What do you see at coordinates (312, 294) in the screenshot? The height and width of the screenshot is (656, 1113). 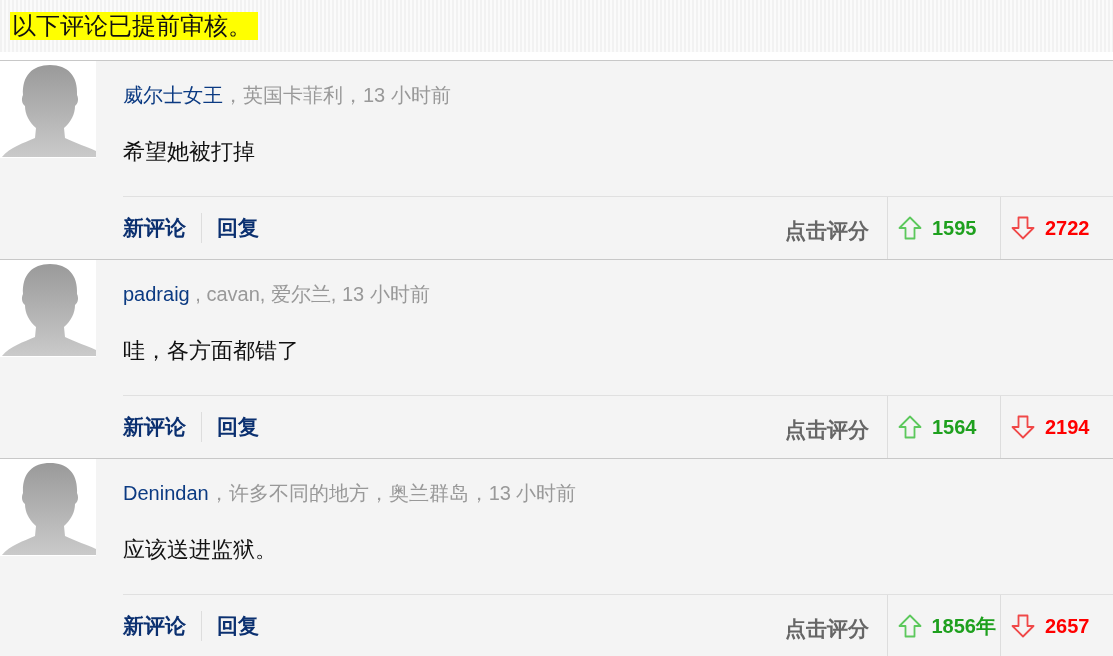 I see `comment-meta: , cavan, 爱尔兰, 13 小时前` at bounding box center [312, 294].